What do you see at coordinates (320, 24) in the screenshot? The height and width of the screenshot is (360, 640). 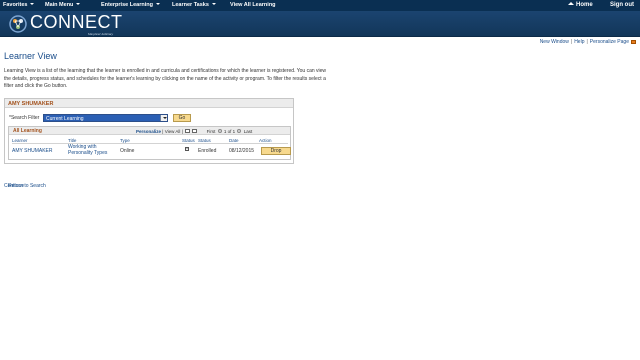 I see `header-banner: CONNECT Maryland Judiciary` at bounding box center [320, 24].